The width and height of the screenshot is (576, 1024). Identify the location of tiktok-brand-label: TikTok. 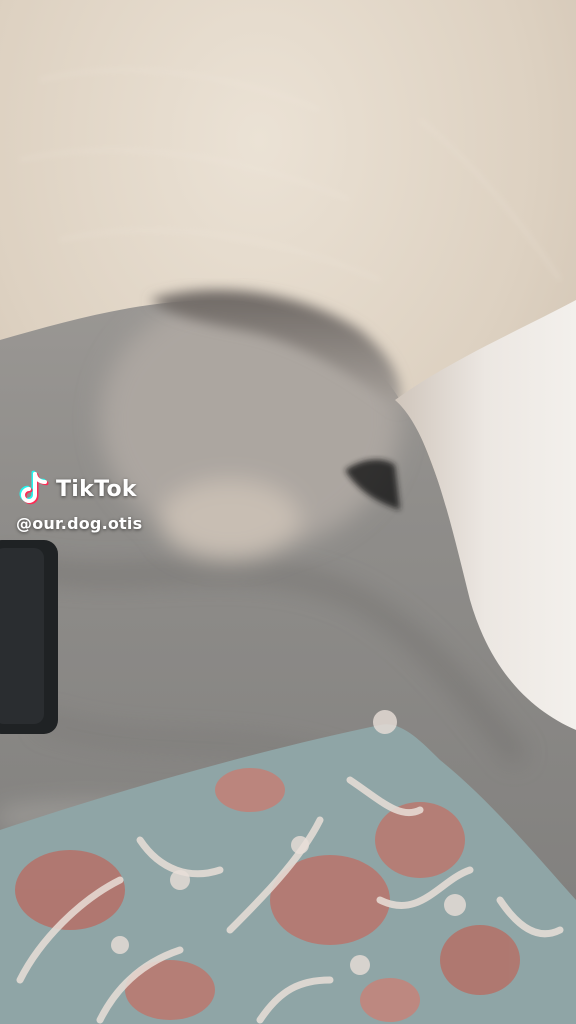
(96, 489).